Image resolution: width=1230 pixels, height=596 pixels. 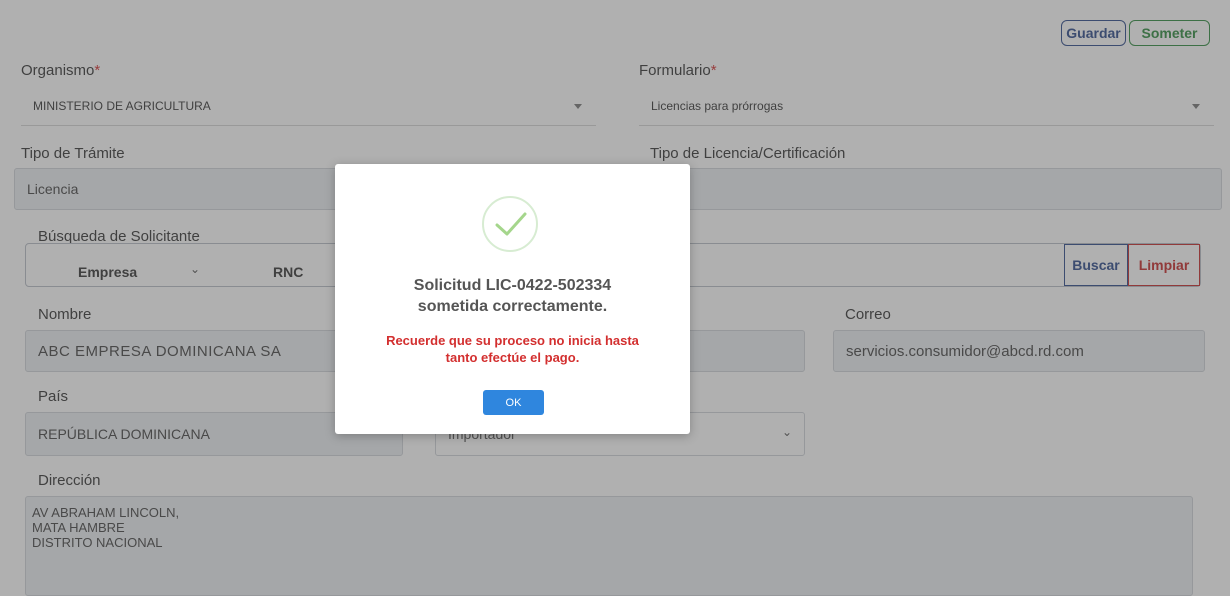 I want to click on ok-button: OK, so click(x=513, y=402).